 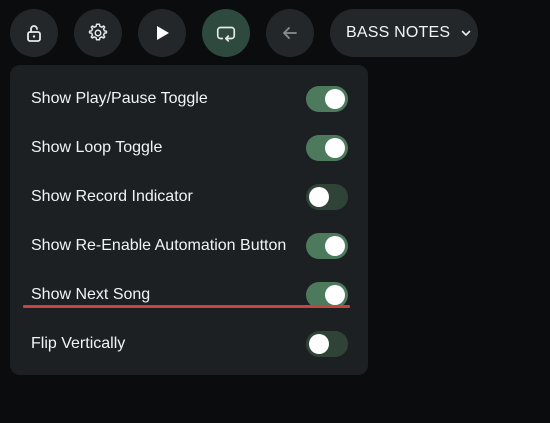 I want to click on setting-row-re-enable-automation: Show Re-Enable Automation Button, so click(x=189, y=245).